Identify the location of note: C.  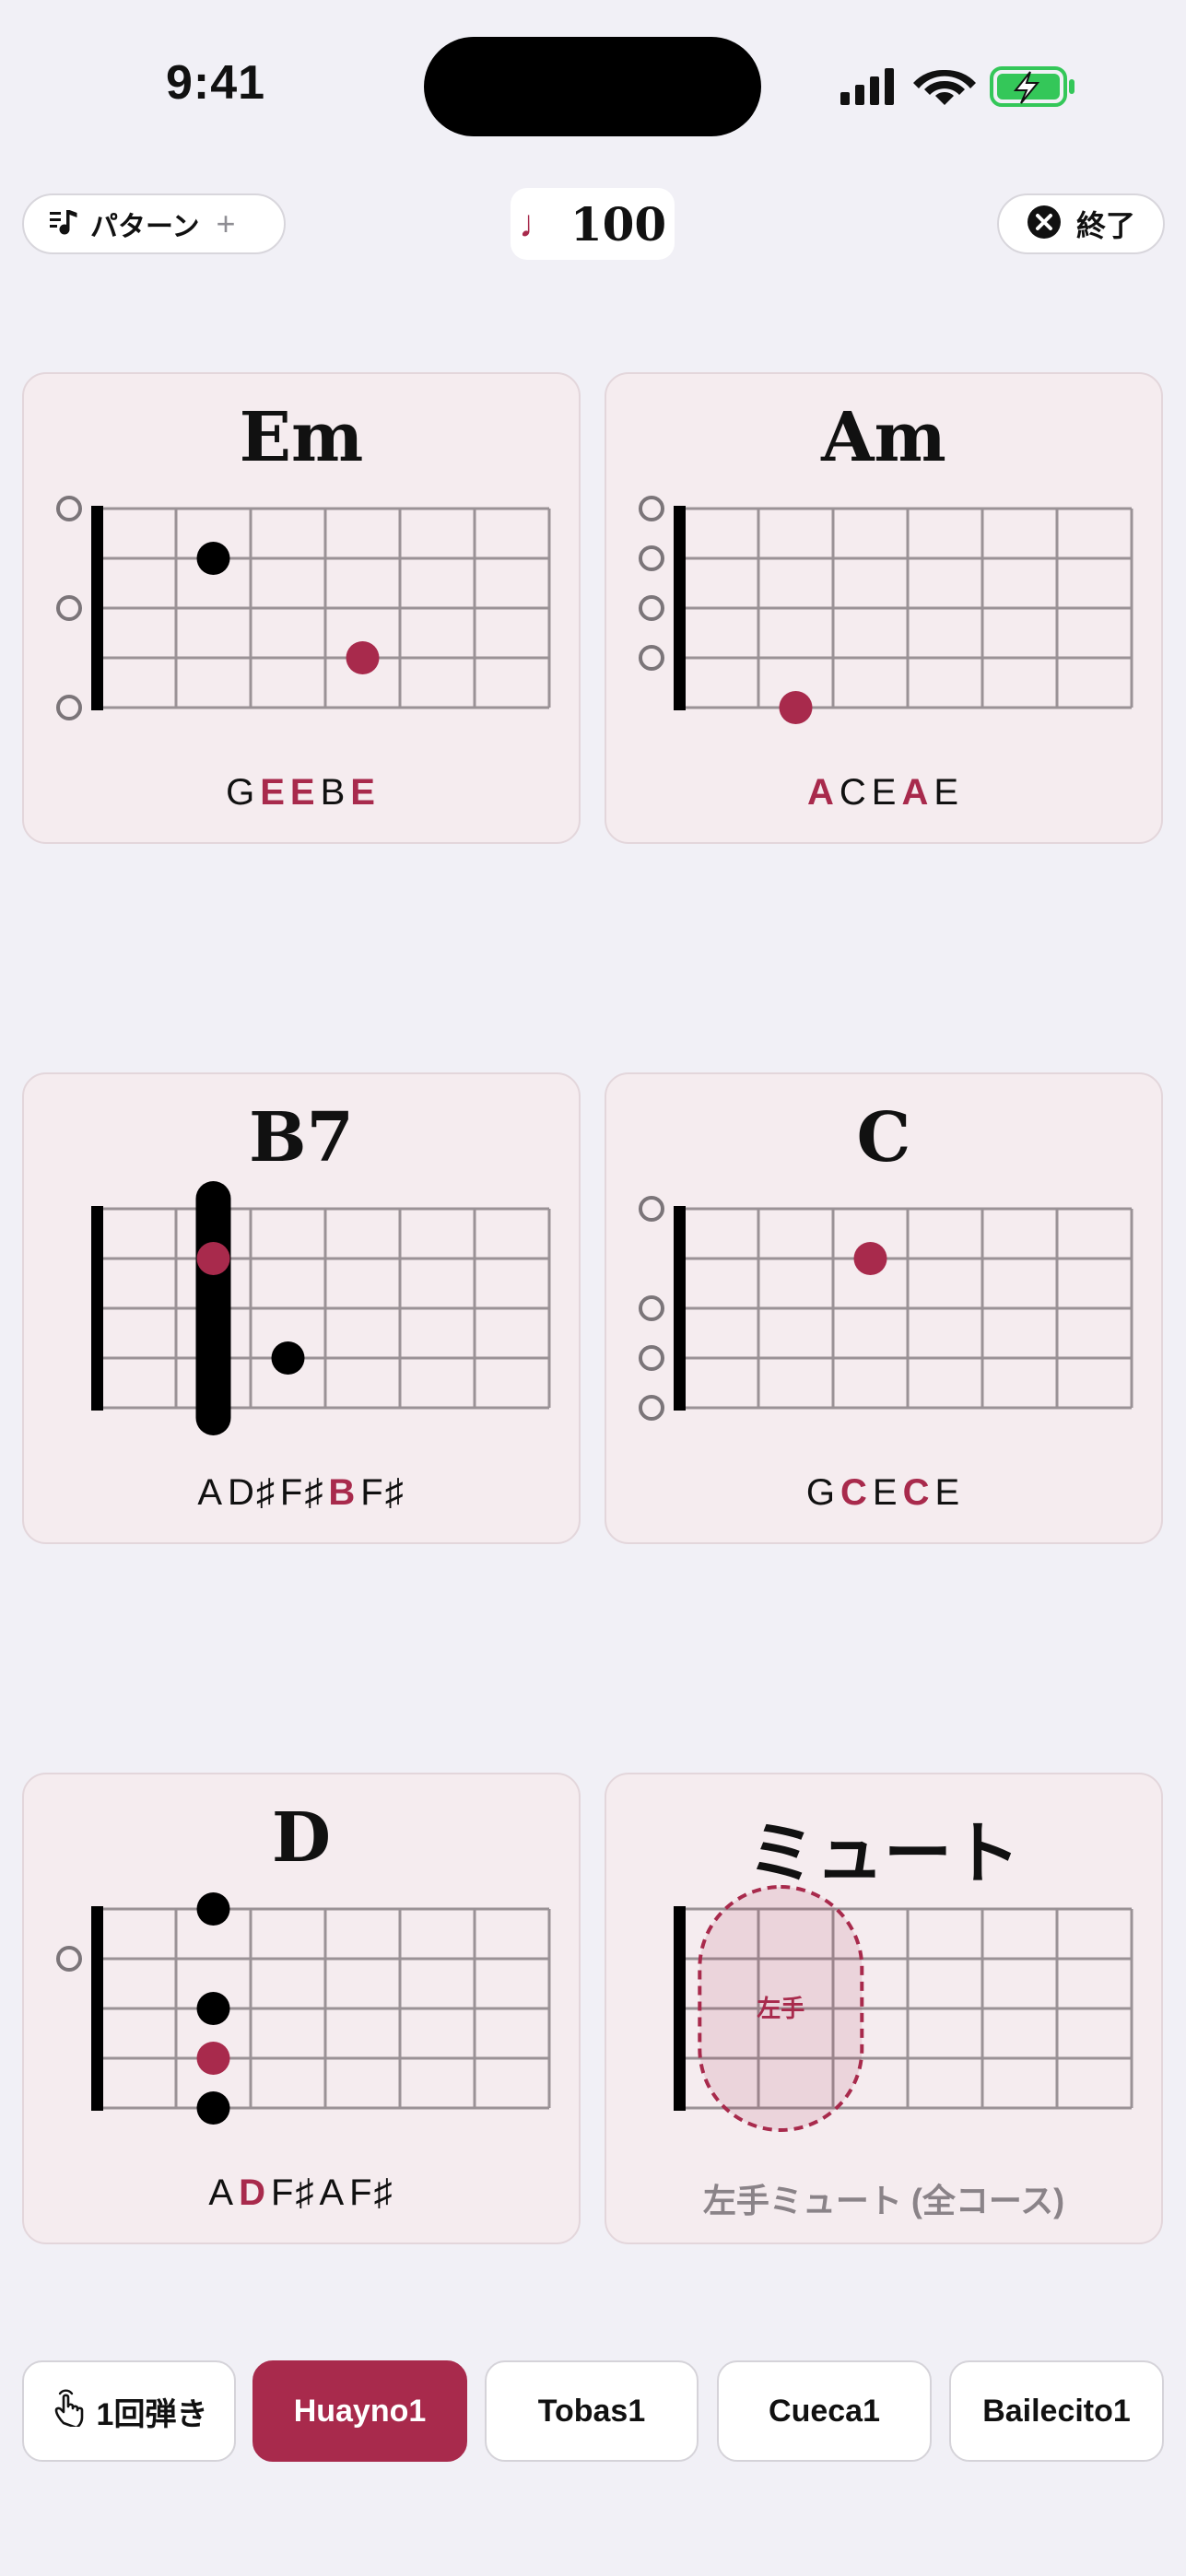
(853, 792).